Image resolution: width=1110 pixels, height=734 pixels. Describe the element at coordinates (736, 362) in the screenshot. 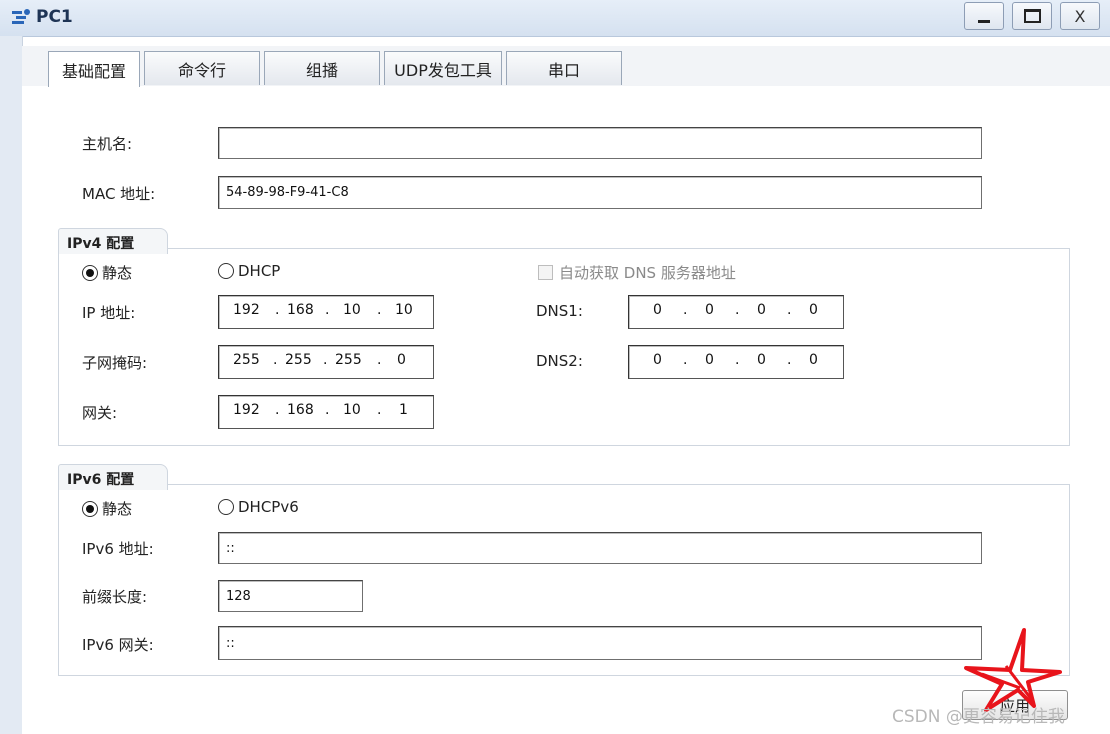

I see `dns2-input: 0. 0. 0. 0` at that location.